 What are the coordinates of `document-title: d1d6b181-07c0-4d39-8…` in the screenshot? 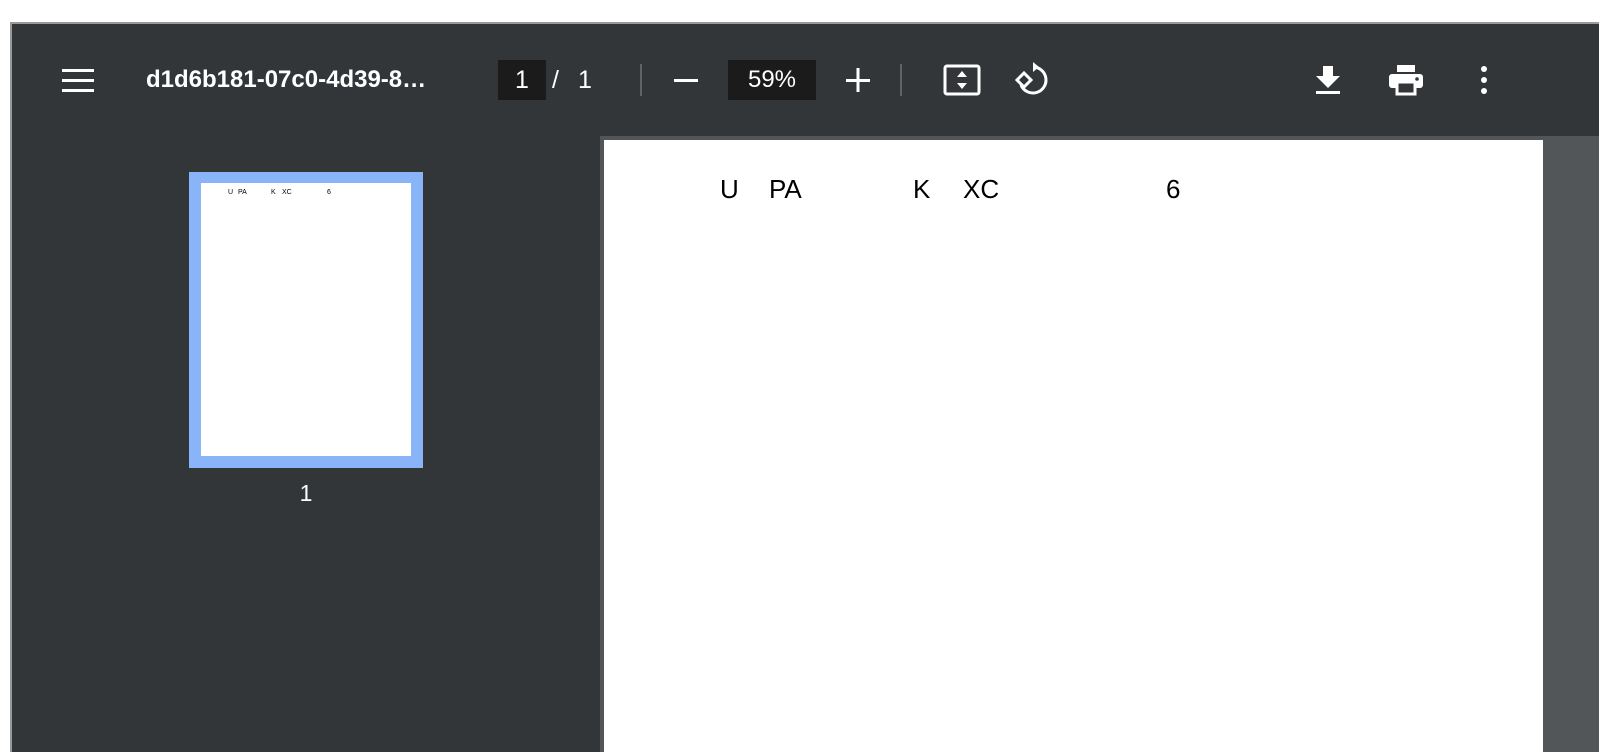 It's located at (286, 79).